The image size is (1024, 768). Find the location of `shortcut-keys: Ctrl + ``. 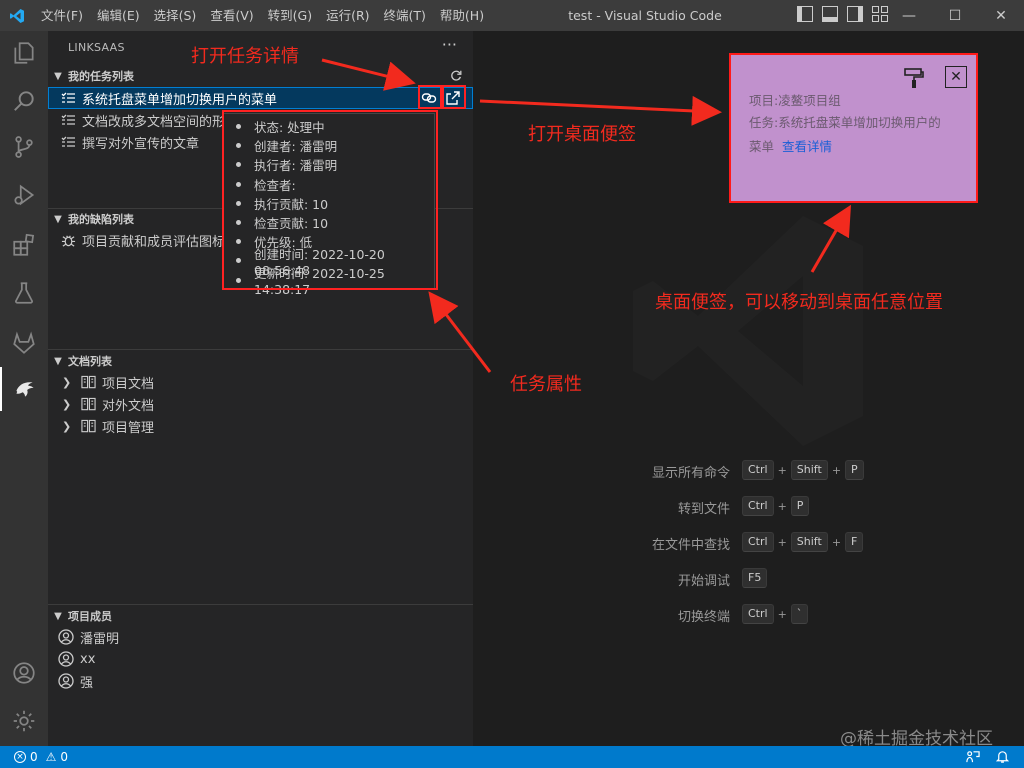

shortcut-keys: Ctrl + ` is located at coordinates (775, 614).